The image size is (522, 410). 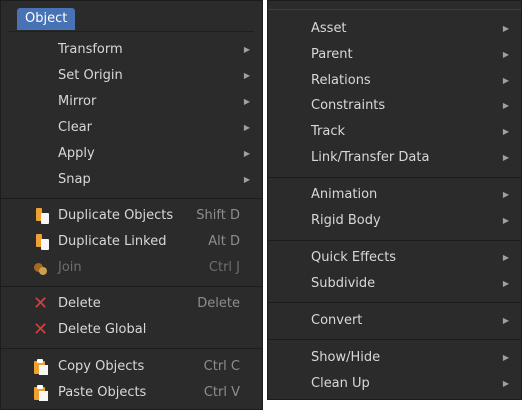 I want to click on shortcut-label: Ctrl C, so click(x=221, y=366).